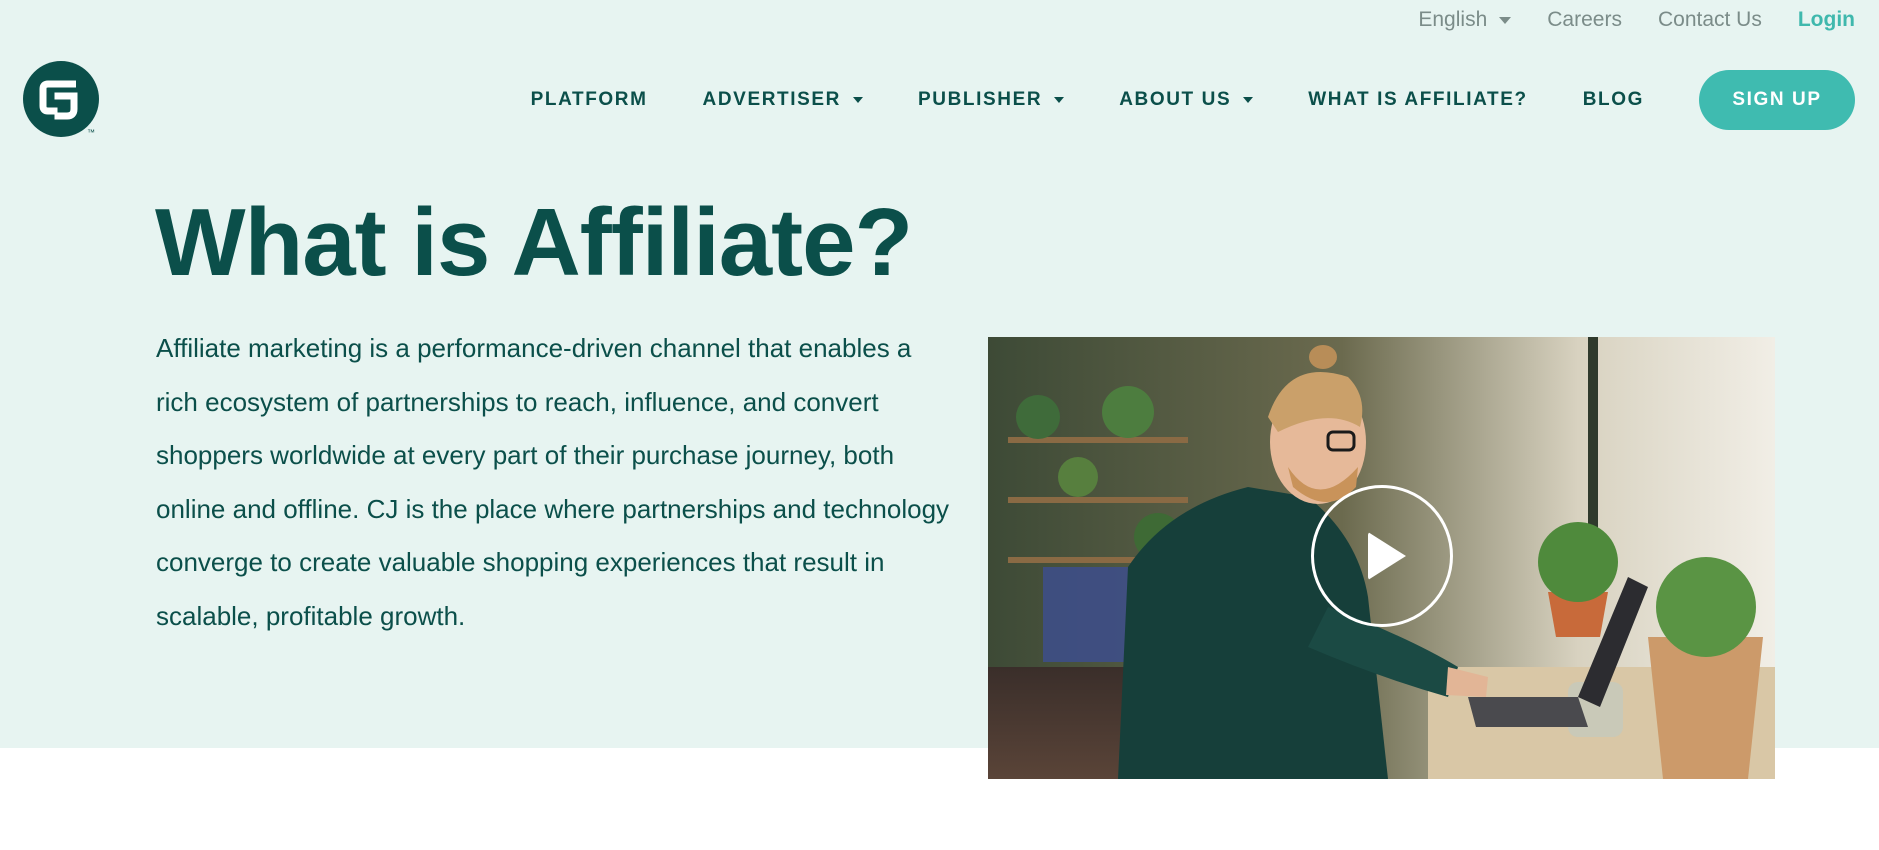 This screenshot has height=850, width=1879. What do you see at coordinates (1636, 20) in the screenshot?
I see `utility-bar: English Careers Contact Us Login` at bounding box center [1636, 20].